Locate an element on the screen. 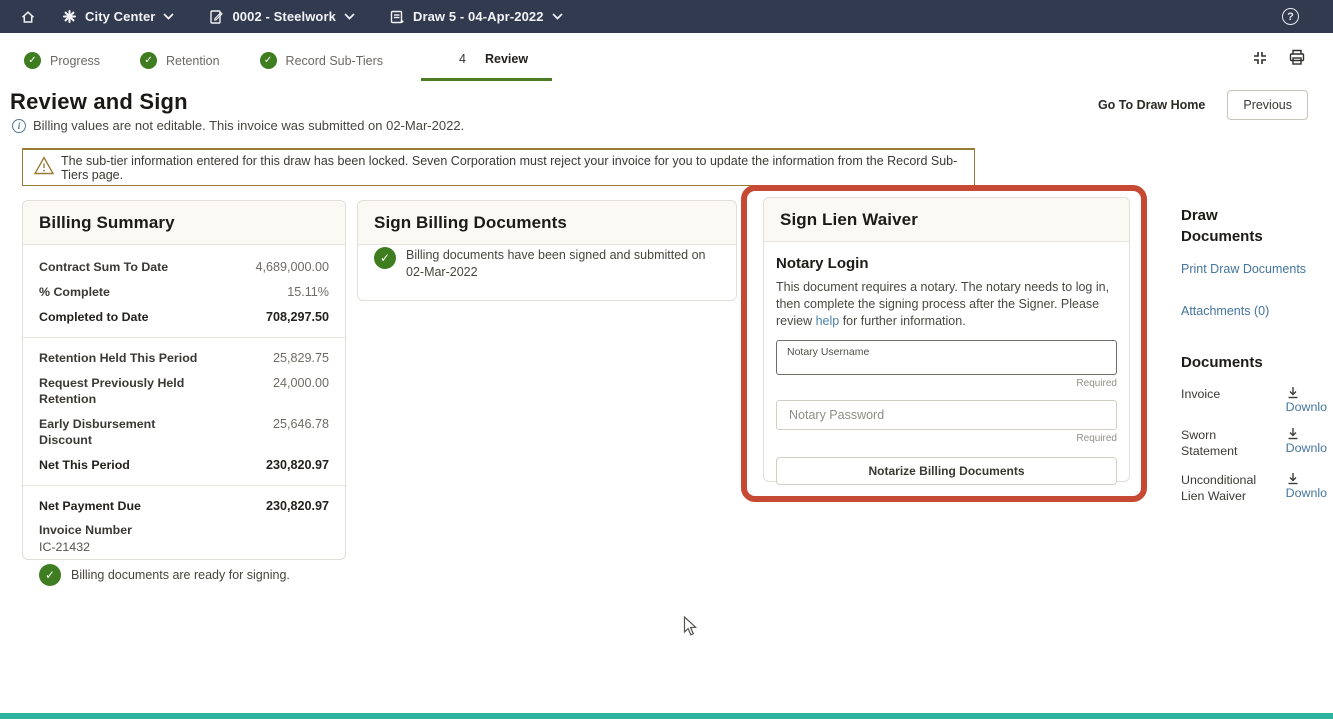 This screenshot has height=719, width=1333. step-review: 4 Review is located at coordinates (487, 60).